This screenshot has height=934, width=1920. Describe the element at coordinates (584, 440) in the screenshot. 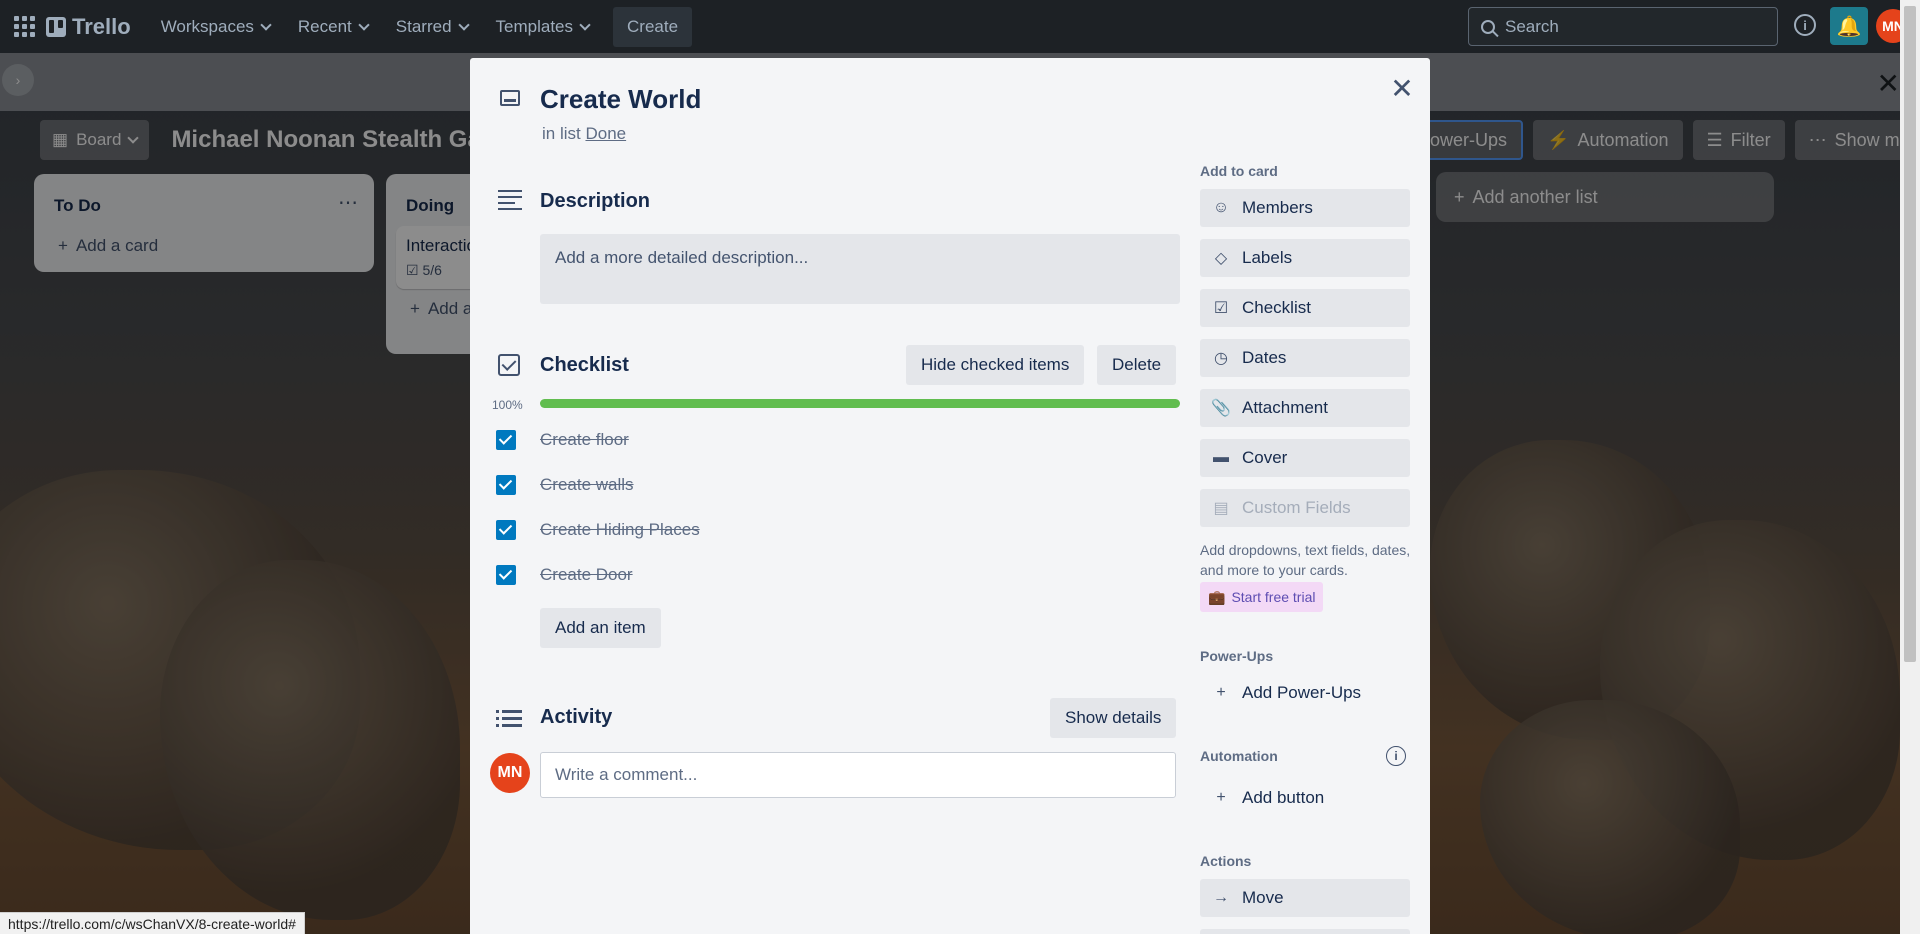

I see `checklist-item-text: Create floor` at that location.